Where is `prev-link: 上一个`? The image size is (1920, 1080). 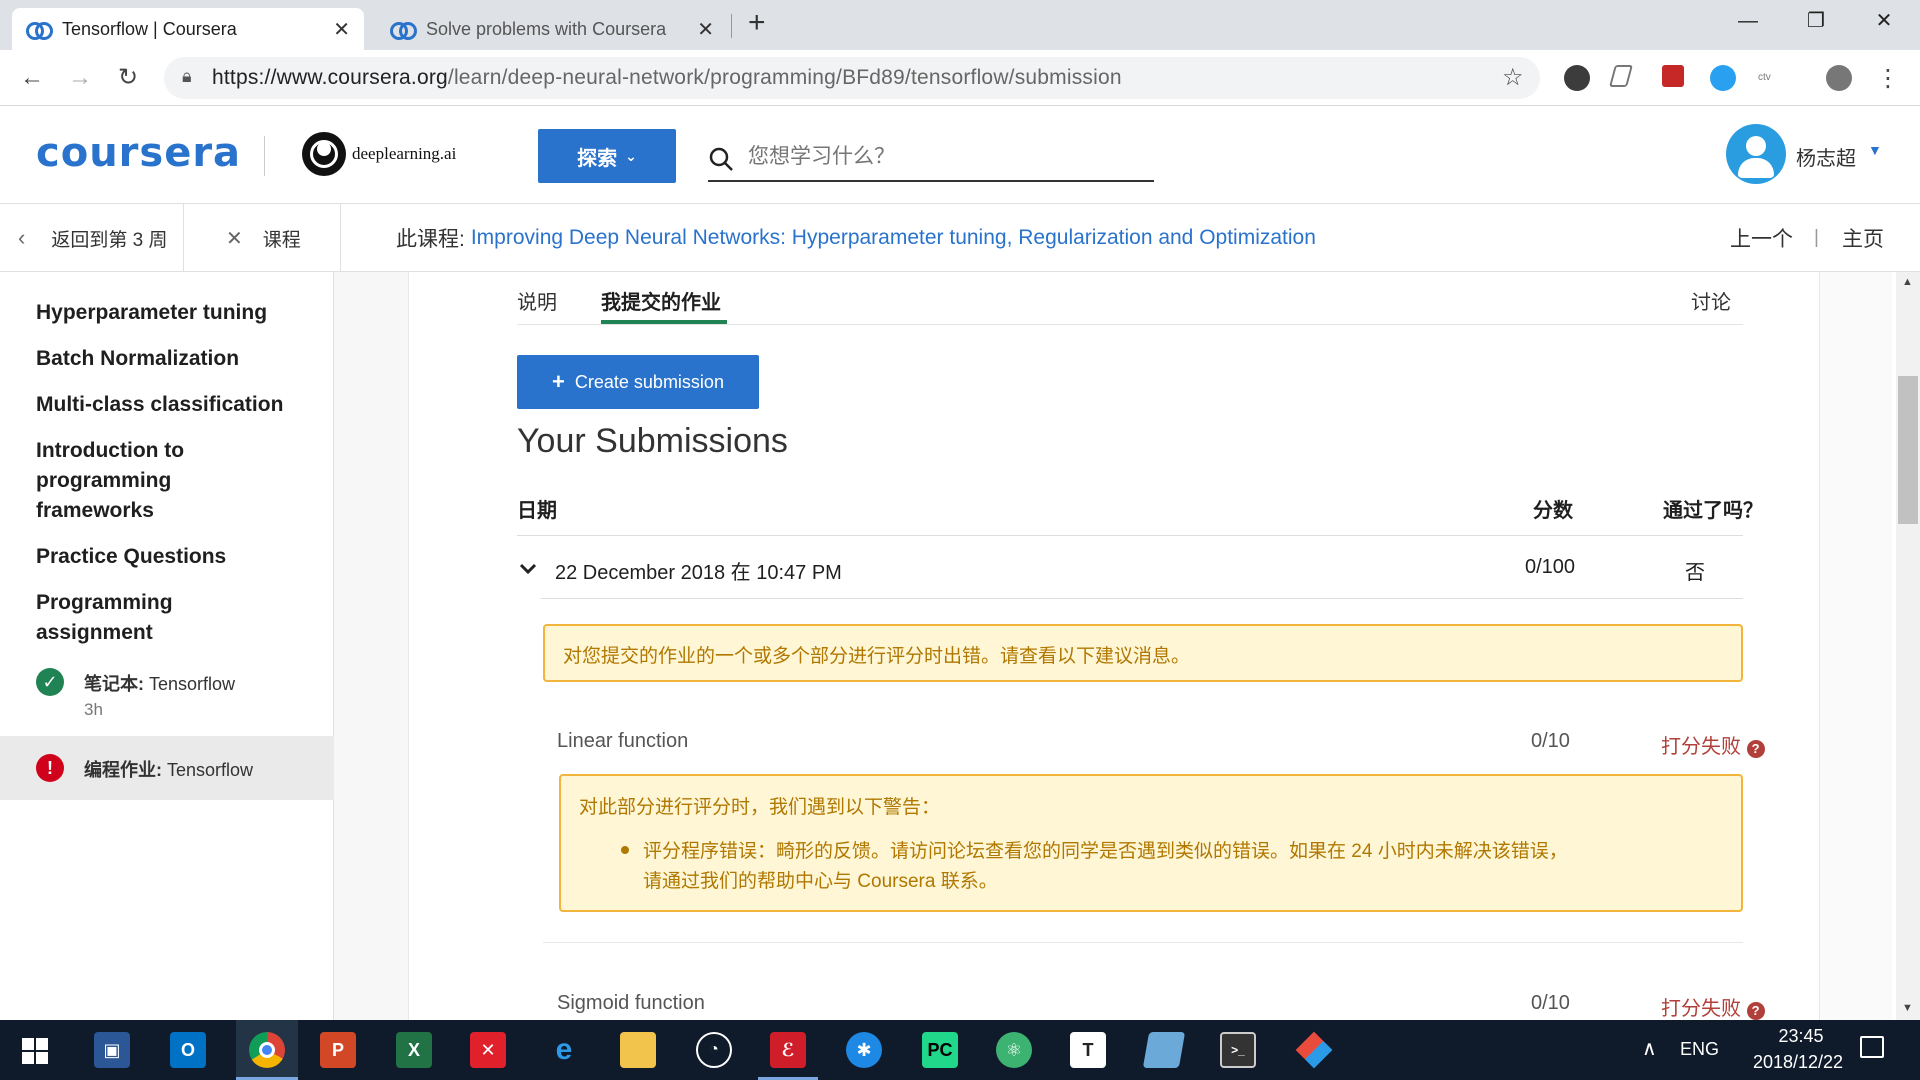 prev-link: 上一个 is located at coordinates (1761, 238).